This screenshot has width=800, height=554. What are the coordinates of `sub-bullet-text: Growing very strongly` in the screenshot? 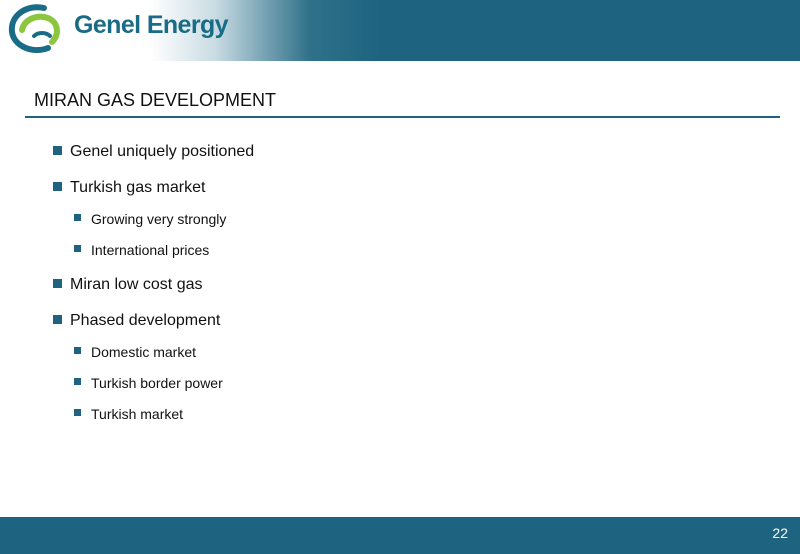 It's located at (159, 219).